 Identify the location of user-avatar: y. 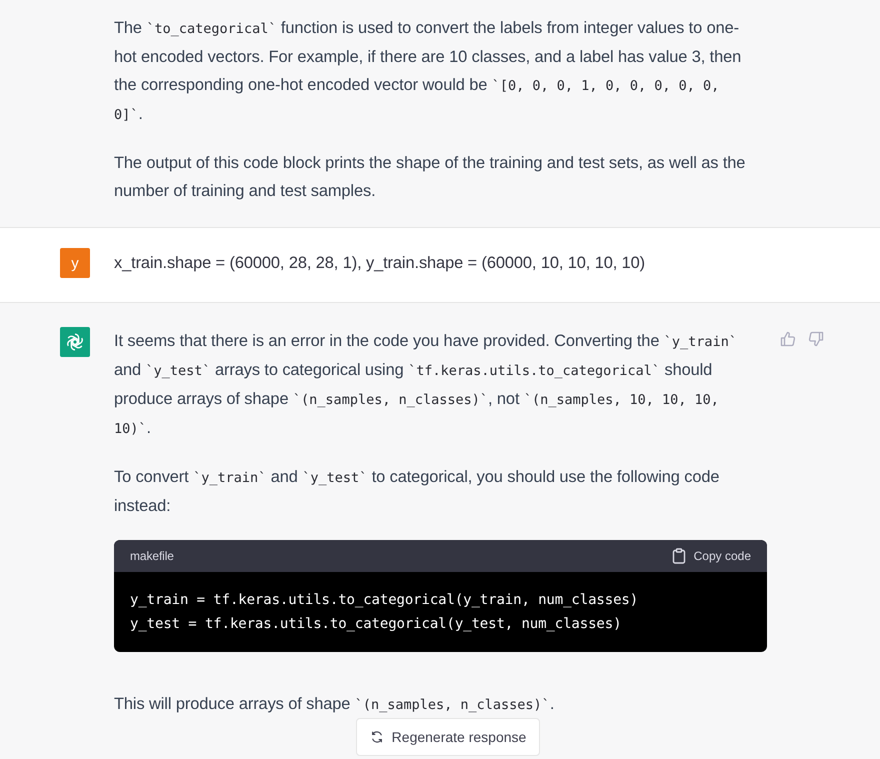
(75, 263).